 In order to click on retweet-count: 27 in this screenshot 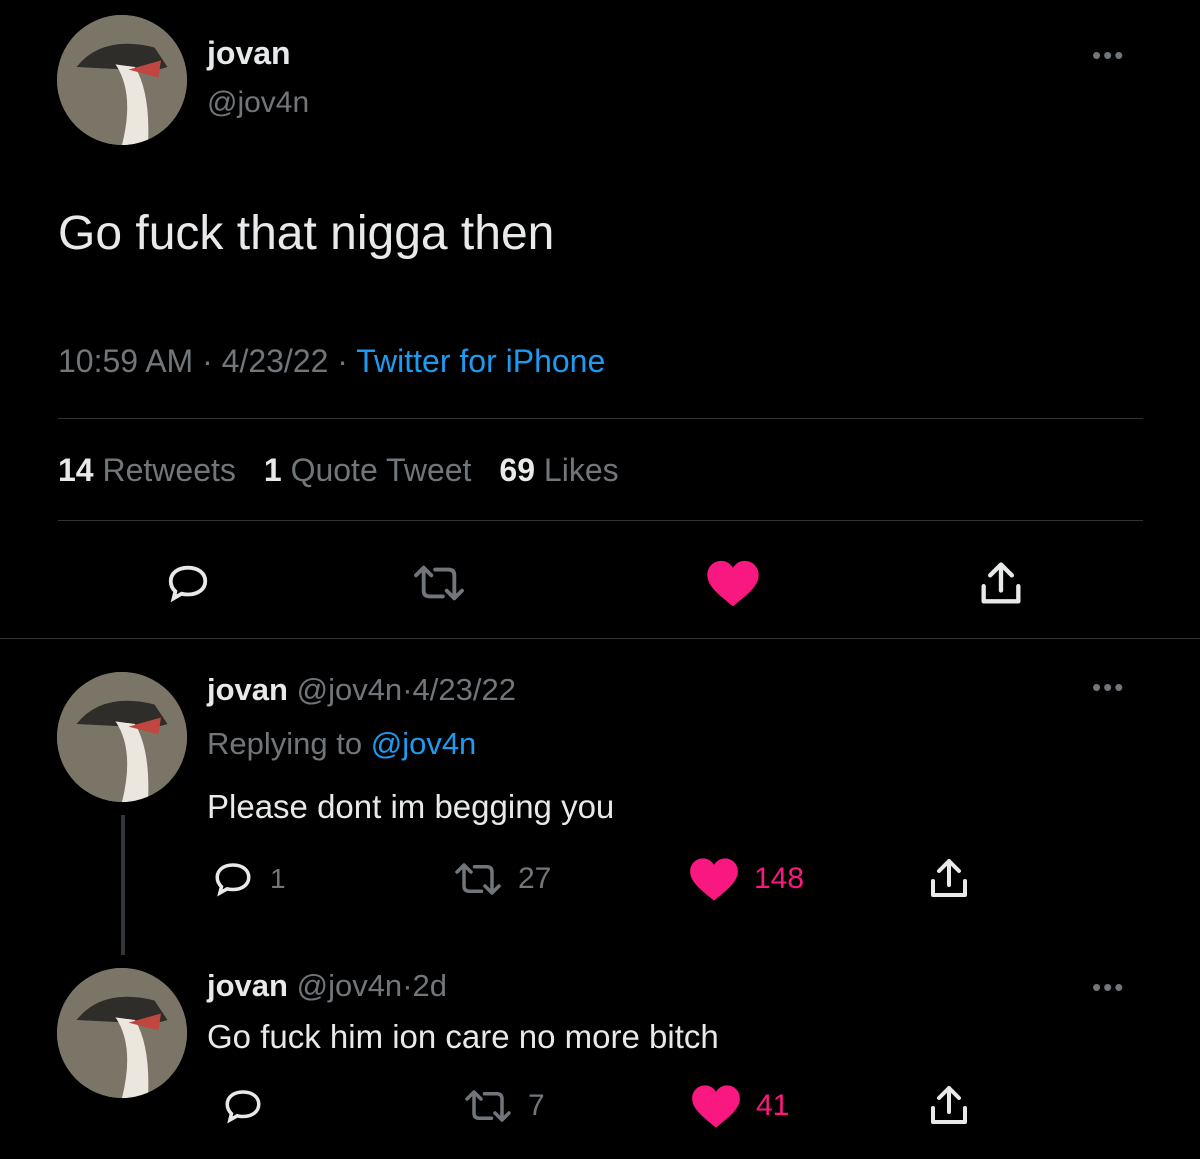, I will do `click(535, 878)`.